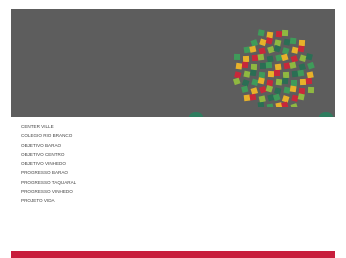  What do you see at coordinates (173, 254) in the screenshot?
I see `footer-bar` at bounding box center [173, 254].